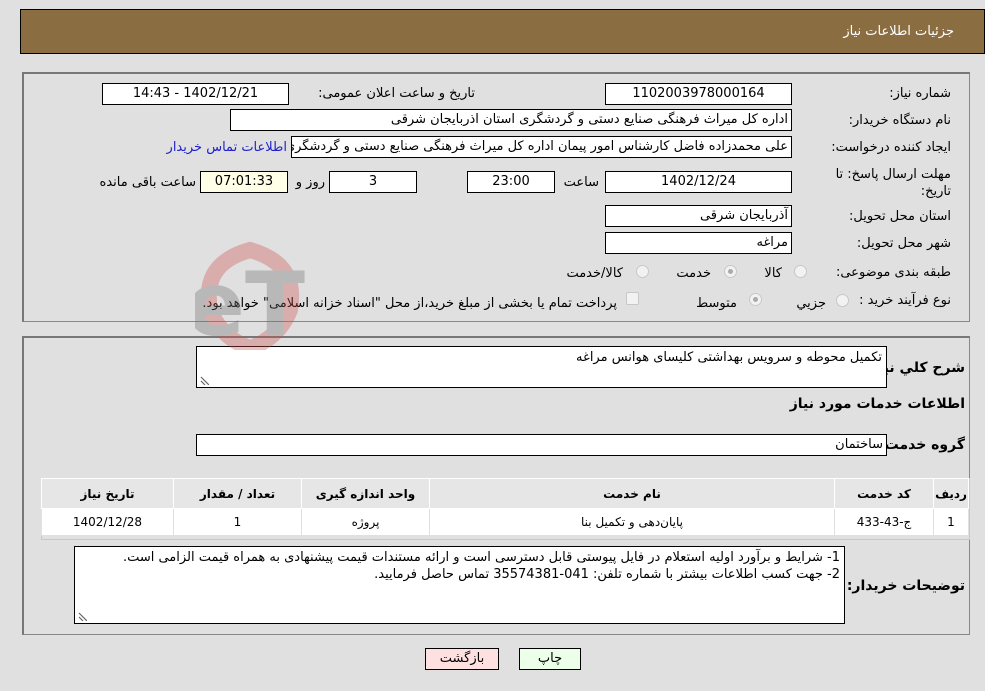  I want to click on category-option-service: خدمت, so click(693, 273).